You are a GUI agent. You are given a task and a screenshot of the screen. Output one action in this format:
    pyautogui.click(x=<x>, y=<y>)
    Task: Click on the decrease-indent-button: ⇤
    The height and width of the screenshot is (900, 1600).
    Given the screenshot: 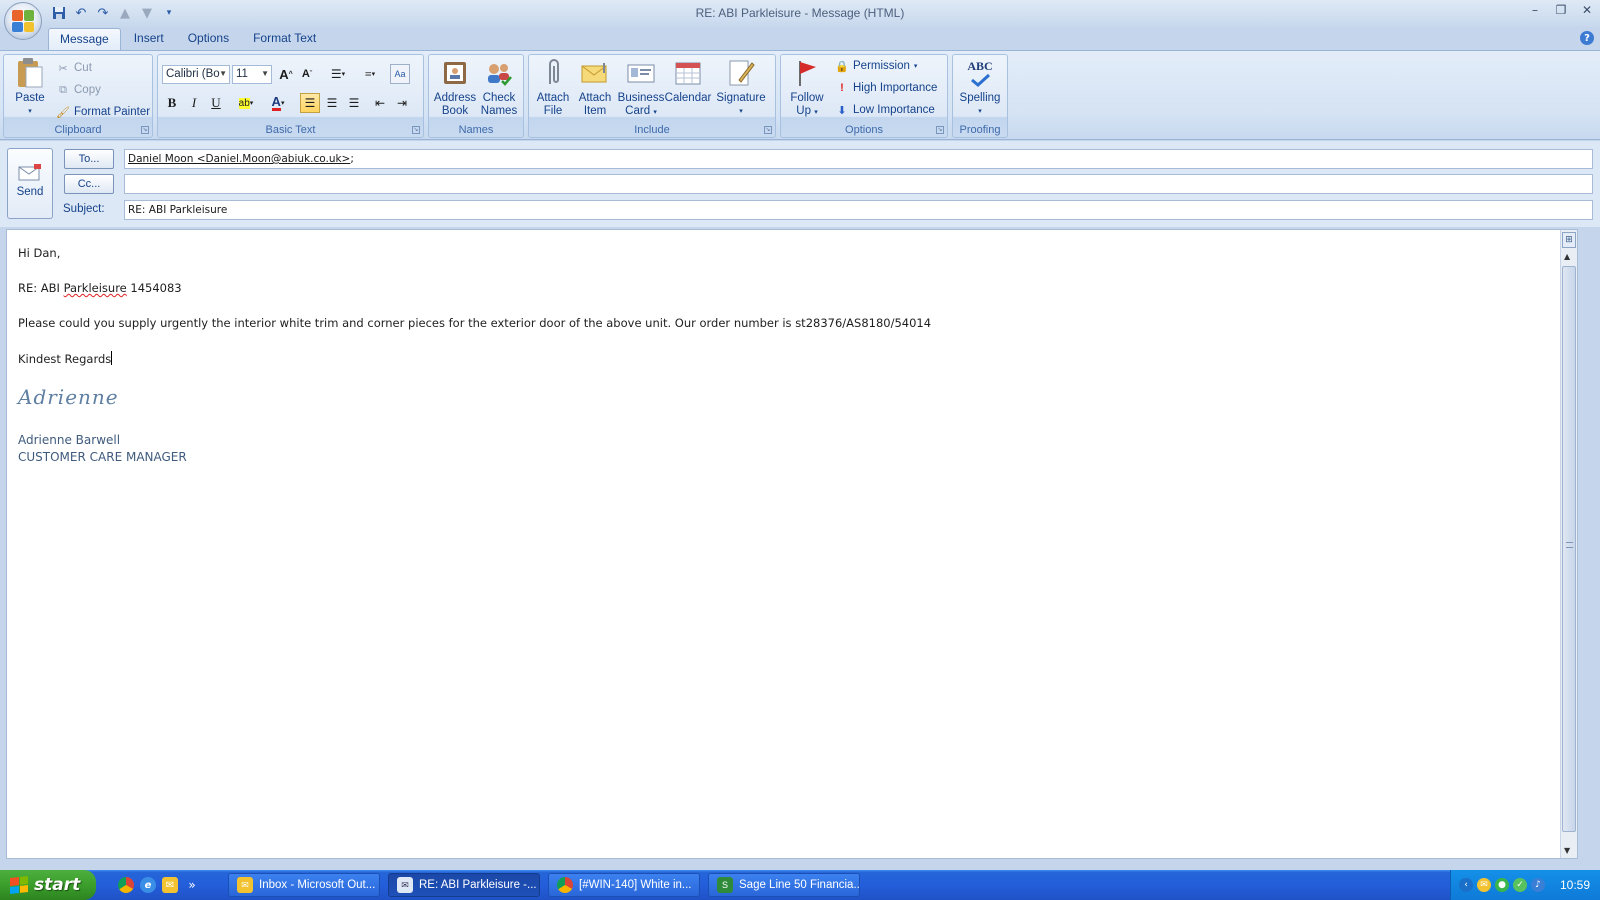 What is the action you would take?
    pyautogui.click(x=380, y=103)
    